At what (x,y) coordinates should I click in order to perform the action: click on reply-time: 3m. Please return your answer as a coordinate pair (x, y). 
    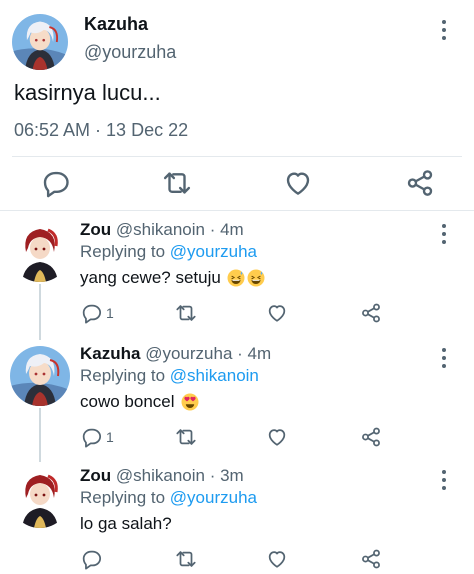
    Looking at the image, I should click on (232, 475).